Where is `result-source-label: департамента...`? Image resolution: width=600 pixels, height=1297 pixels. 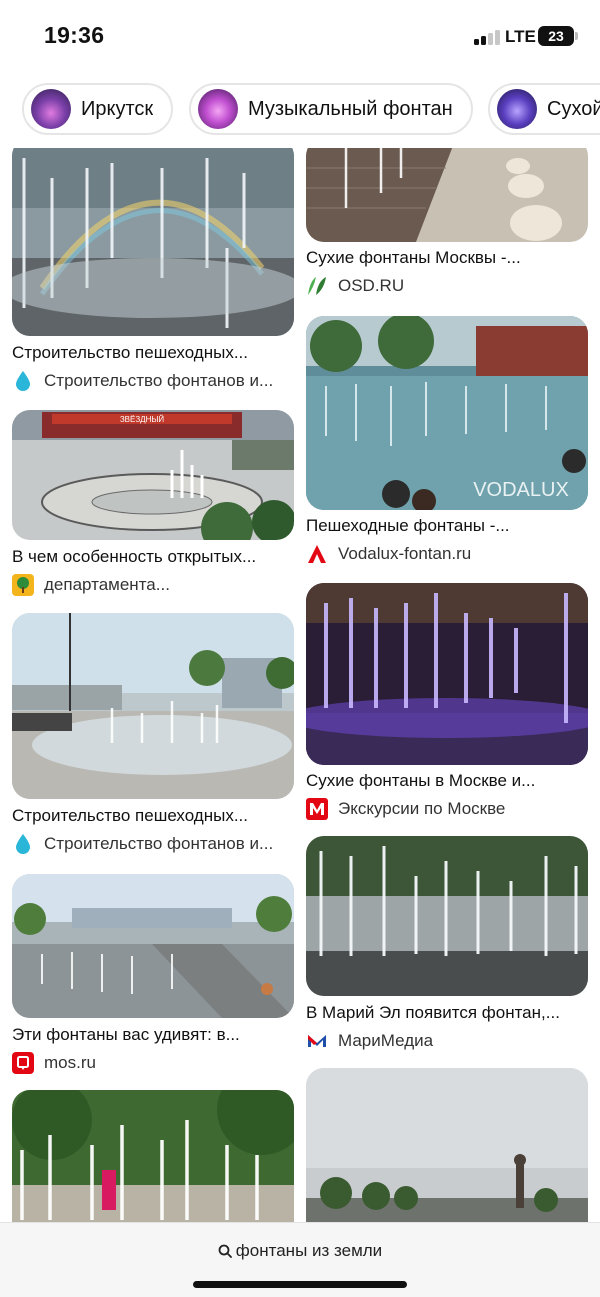 result-source-label: департамента... is located at coordinates (107, 584).